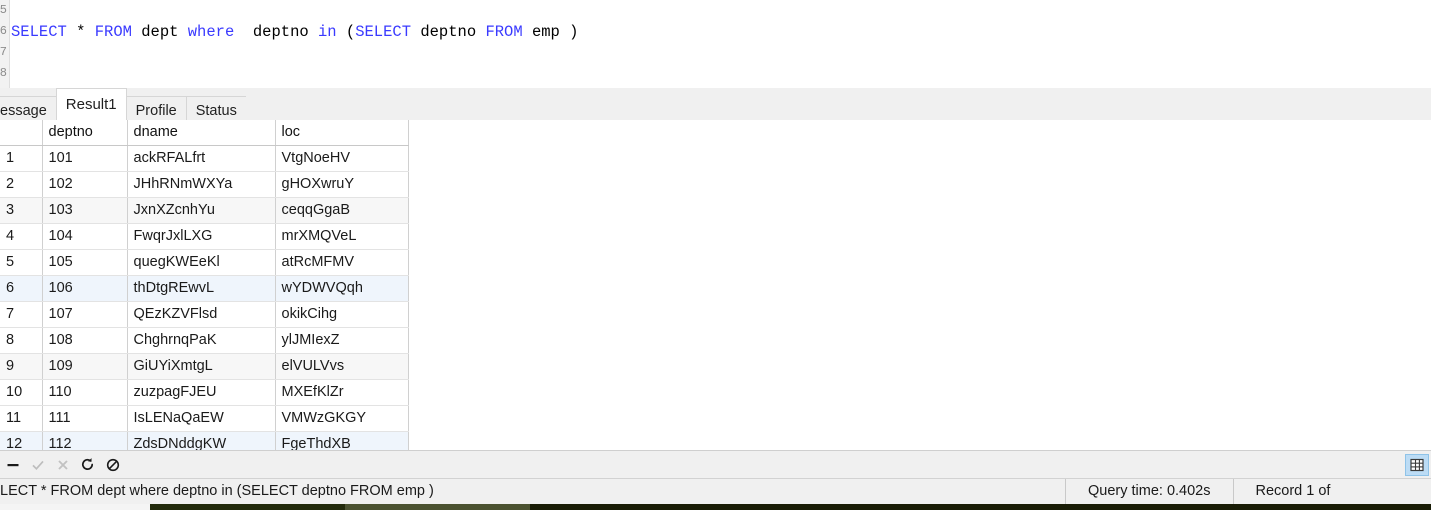 This screenshot has width=1431, height=510. What do you see at coordinates (1293, 491) in the screenshot?
I see `status-record-info: Record 1 of` at bounding box center [1293, 491].